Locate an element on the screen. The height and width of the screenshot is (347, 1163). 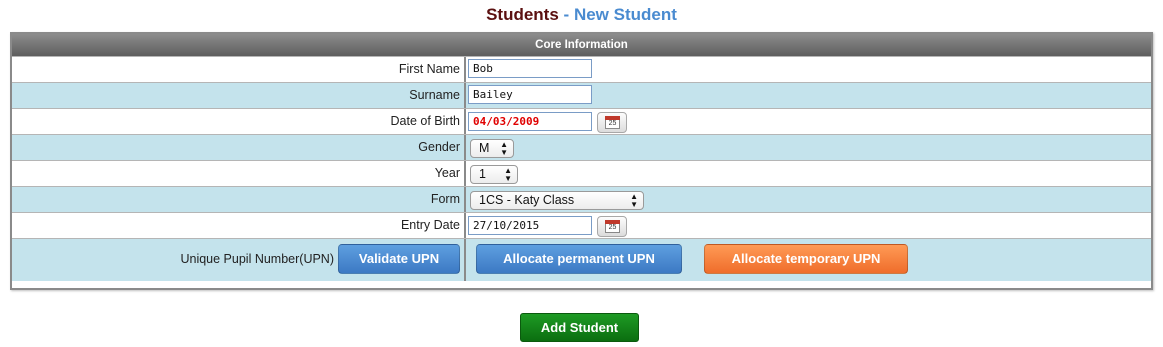
page-title-section: Students is located at coordinates (522, 14).